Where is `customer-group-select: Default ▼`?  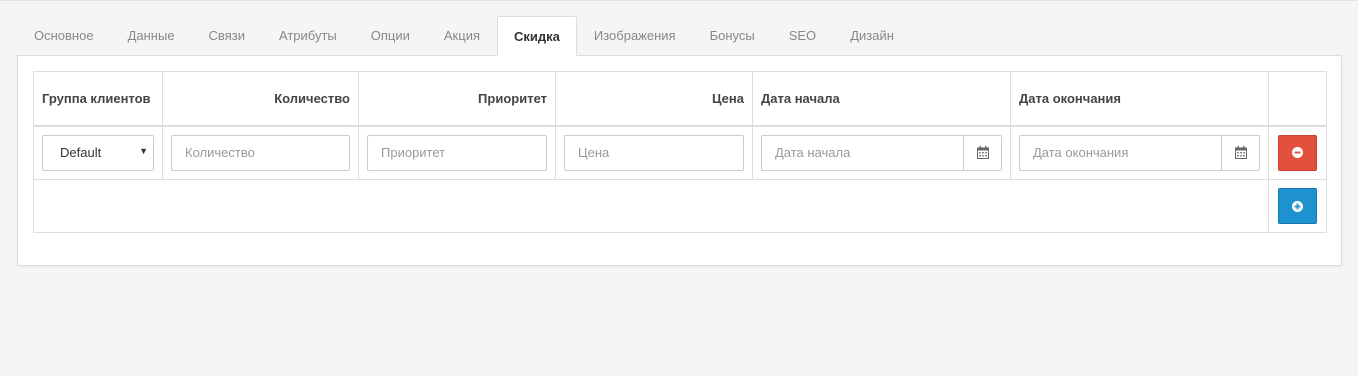 customer-group-select: Default ▼ is located at coordinates (98, 152).